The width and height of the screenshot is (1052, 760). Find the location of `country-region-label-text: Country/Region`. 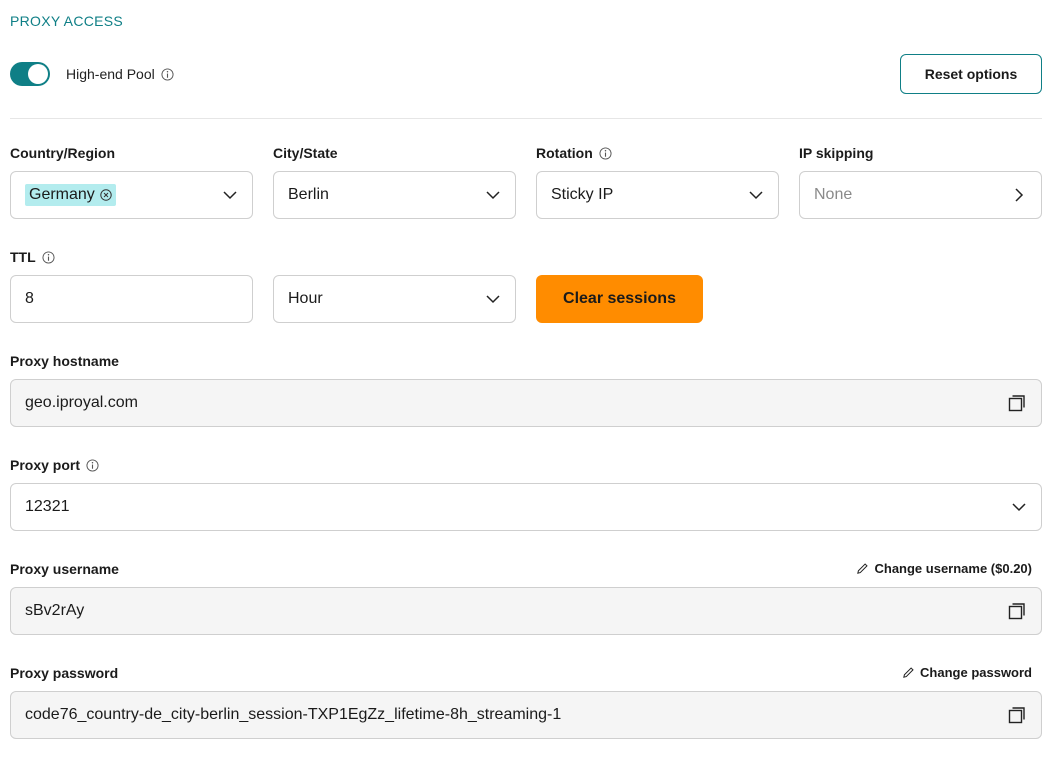

country-region-label-text: Country/Region is located at coordinates (62, 153).